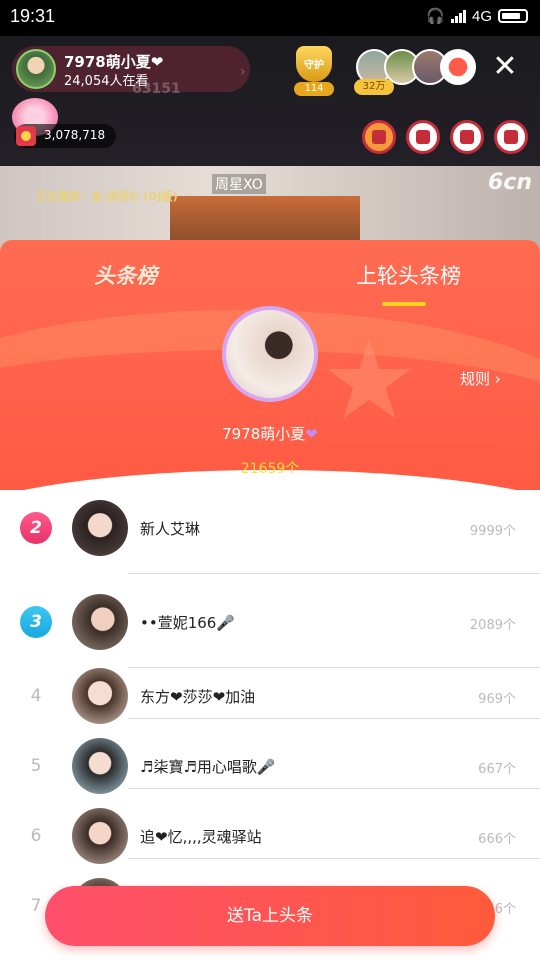 The image size is (540, 960). What do you see at coordinates (36, 696) in the screenshot?
I see `rank-number: 4` at bounding box center [36, 696].